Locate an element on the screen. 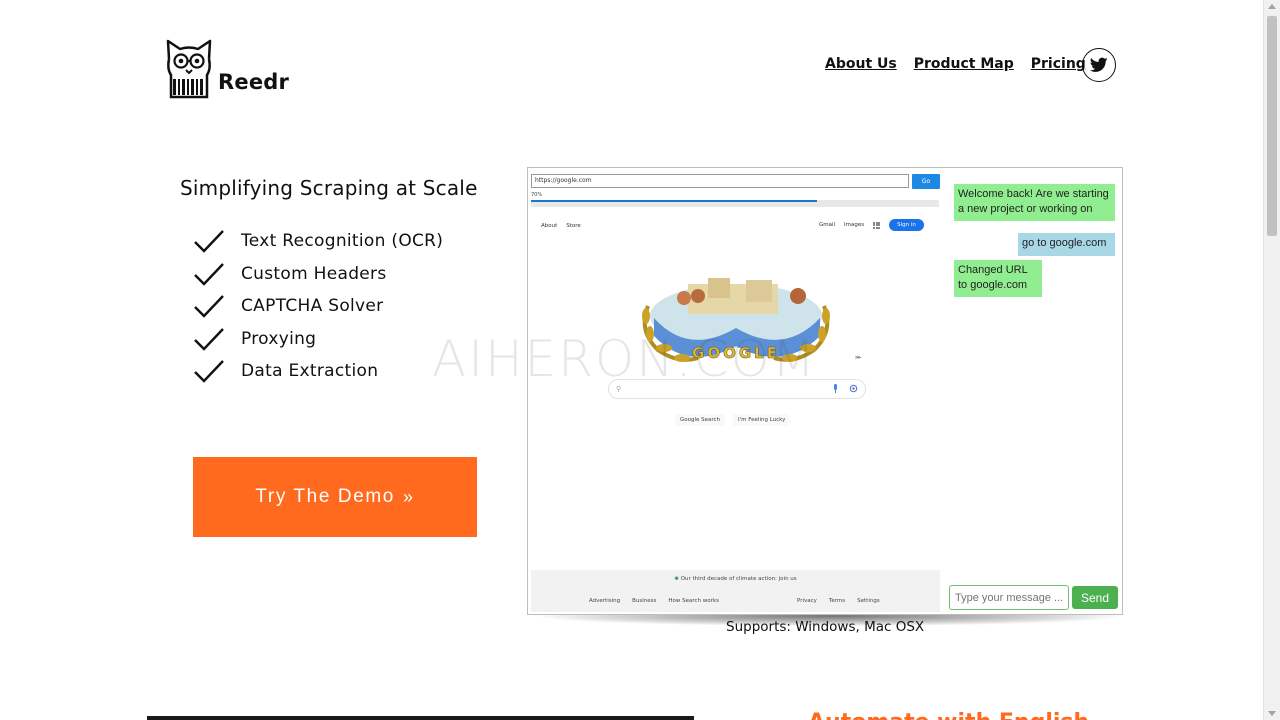 The image size is (1280, 720). google-top-right-links: Gmail Images Sign in is located at coordinates (871, 225).